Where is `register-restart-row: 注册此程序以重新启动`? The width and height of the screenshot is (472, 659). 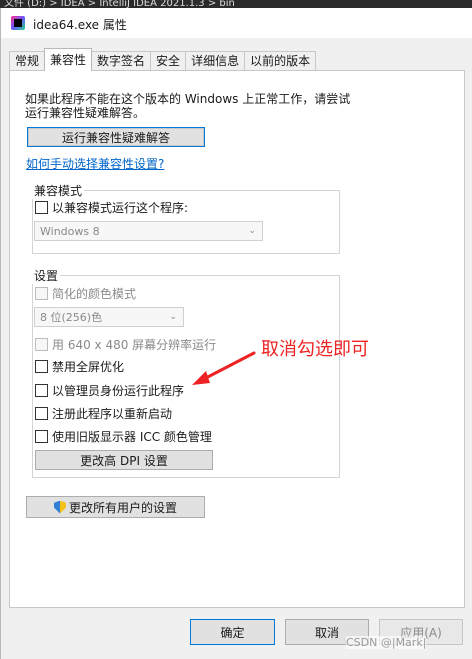
register-restart-row: 注册此程序以重新启动 is located at coordinates (103, 413).